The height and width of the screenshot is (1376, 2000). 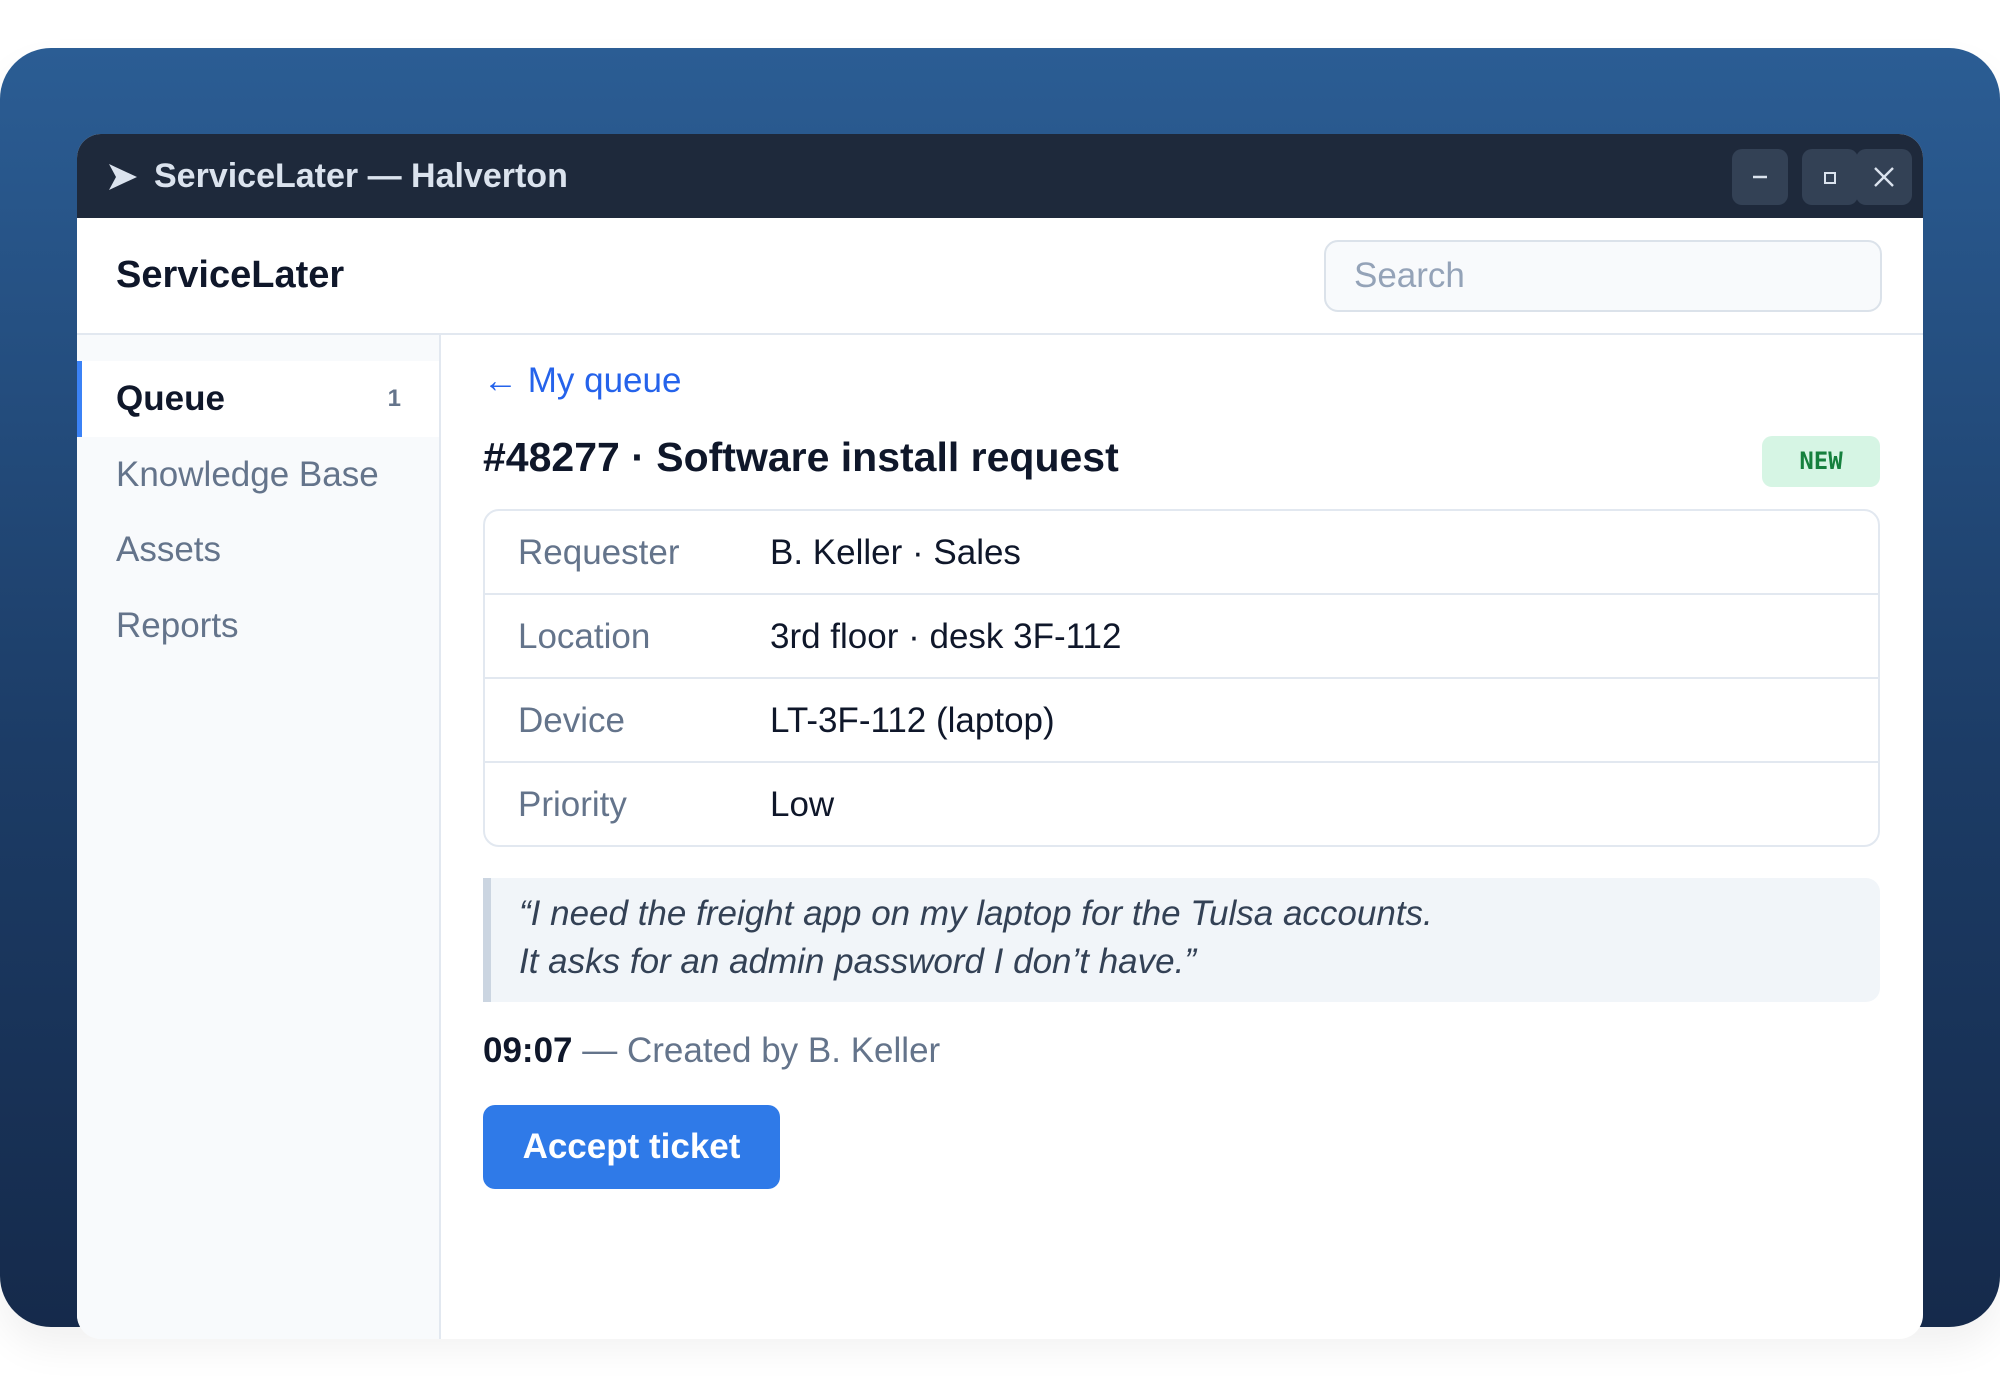 I want to click on search-input, so click(x=1603, y=276).